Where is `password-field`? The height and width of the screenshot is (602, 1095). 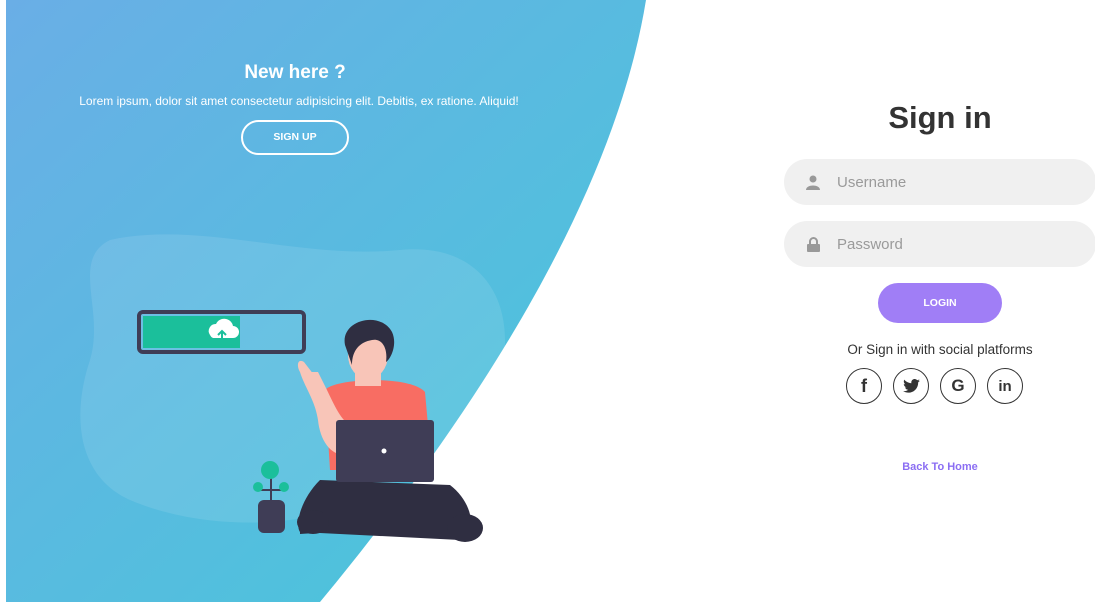
password-field is located at coordinates (939, 244).